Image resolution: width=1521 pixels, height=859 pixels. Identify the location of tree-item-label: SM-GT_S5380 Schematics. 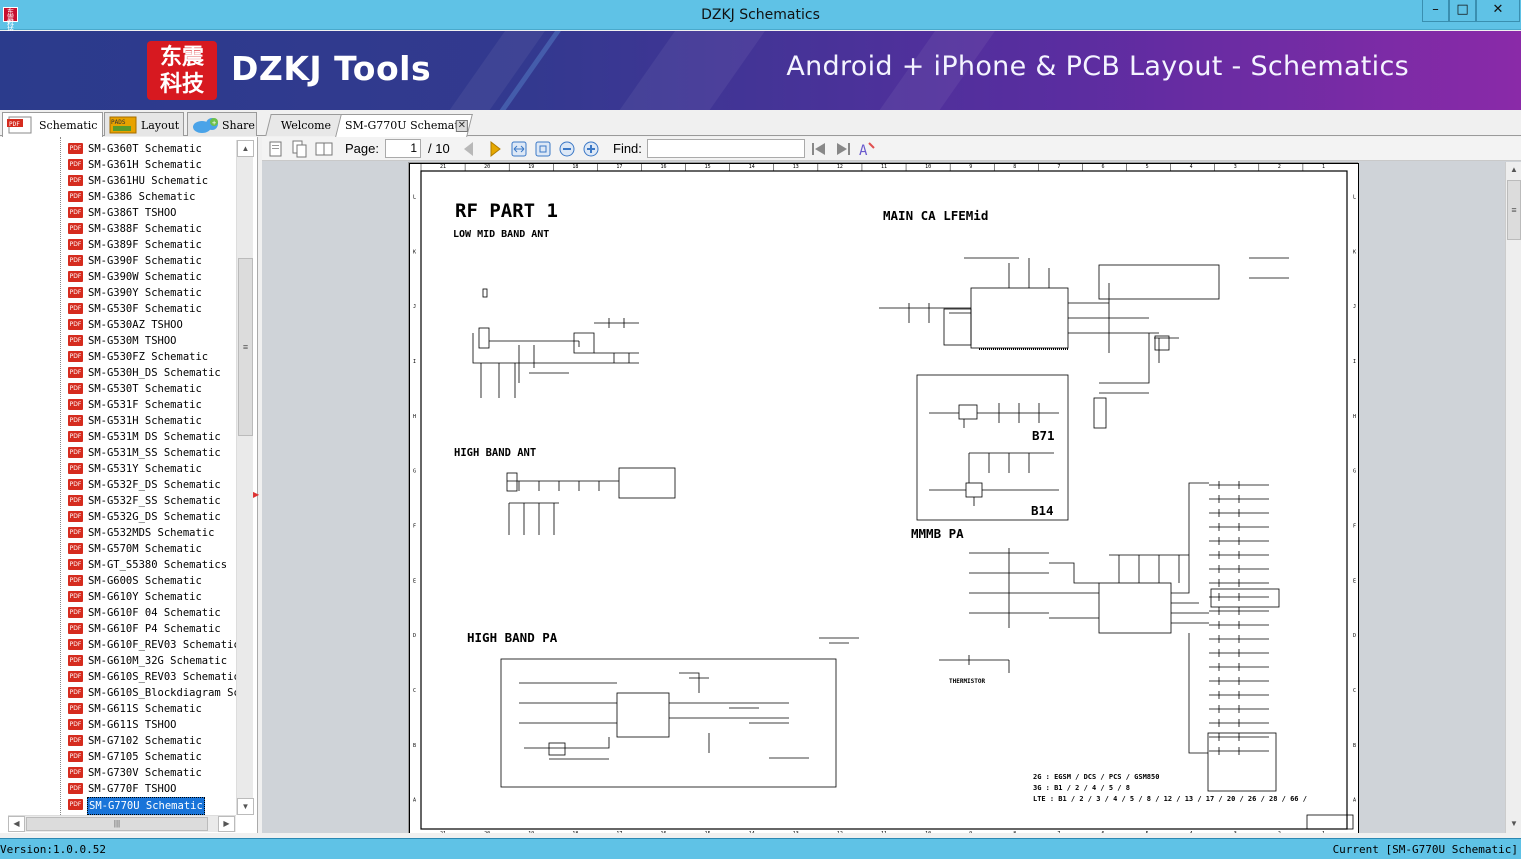
(158, 565).